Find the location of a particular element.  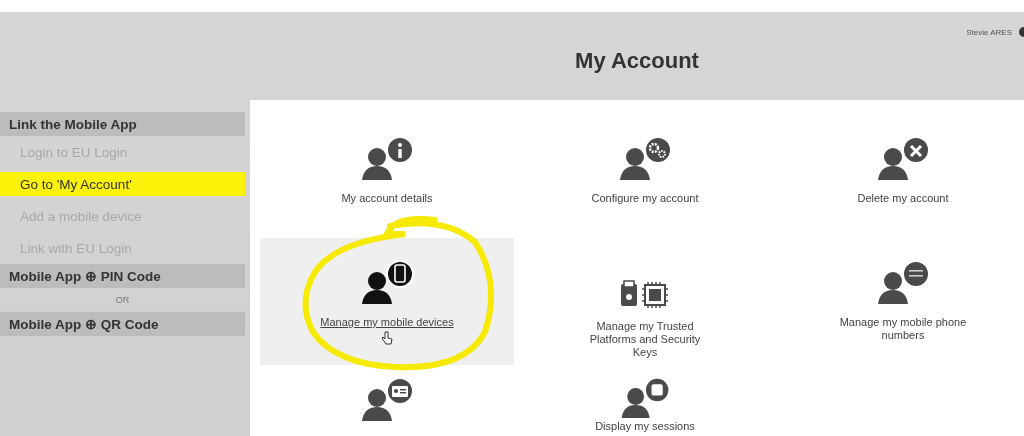

user-name: Stevie ARES is located at coordinates (989, 32).